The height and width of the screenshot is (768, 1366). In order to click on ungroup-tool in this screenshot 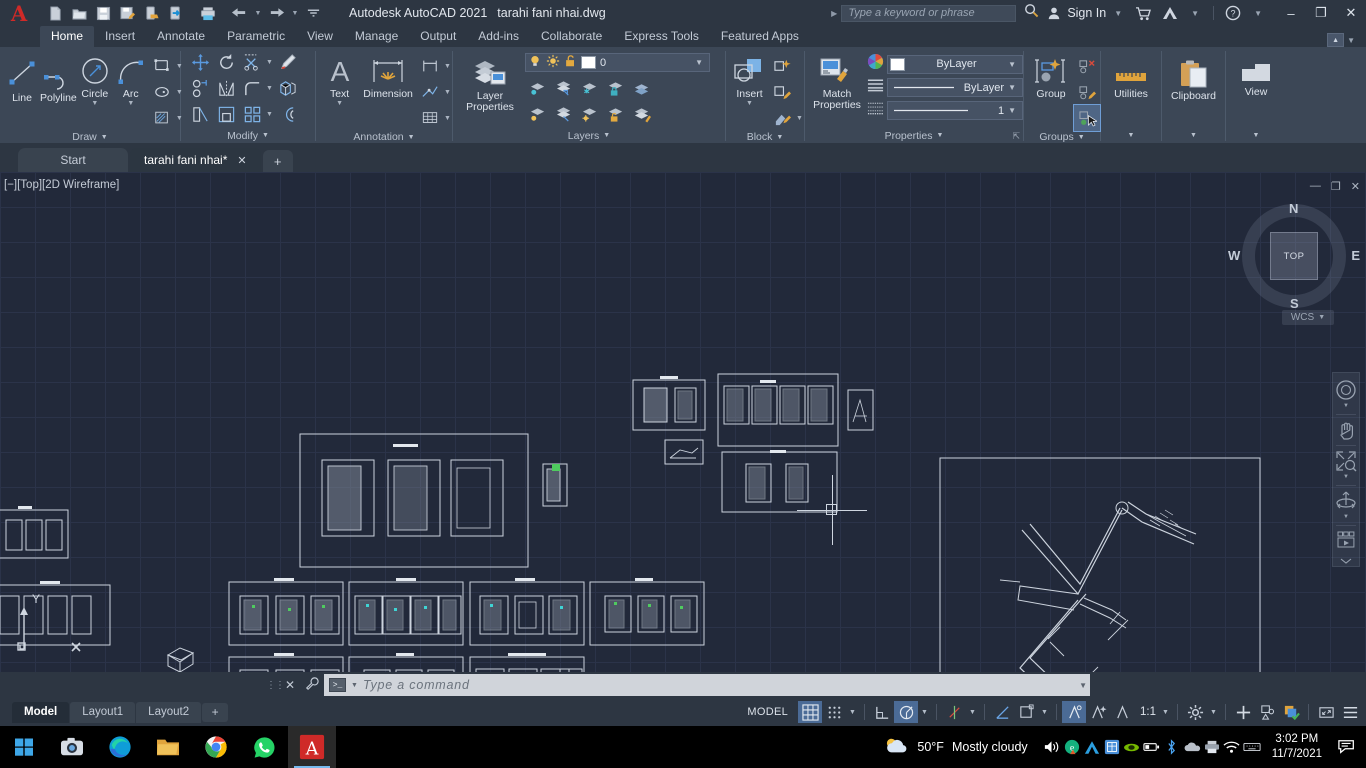, I will do `click(1087, 66)`.